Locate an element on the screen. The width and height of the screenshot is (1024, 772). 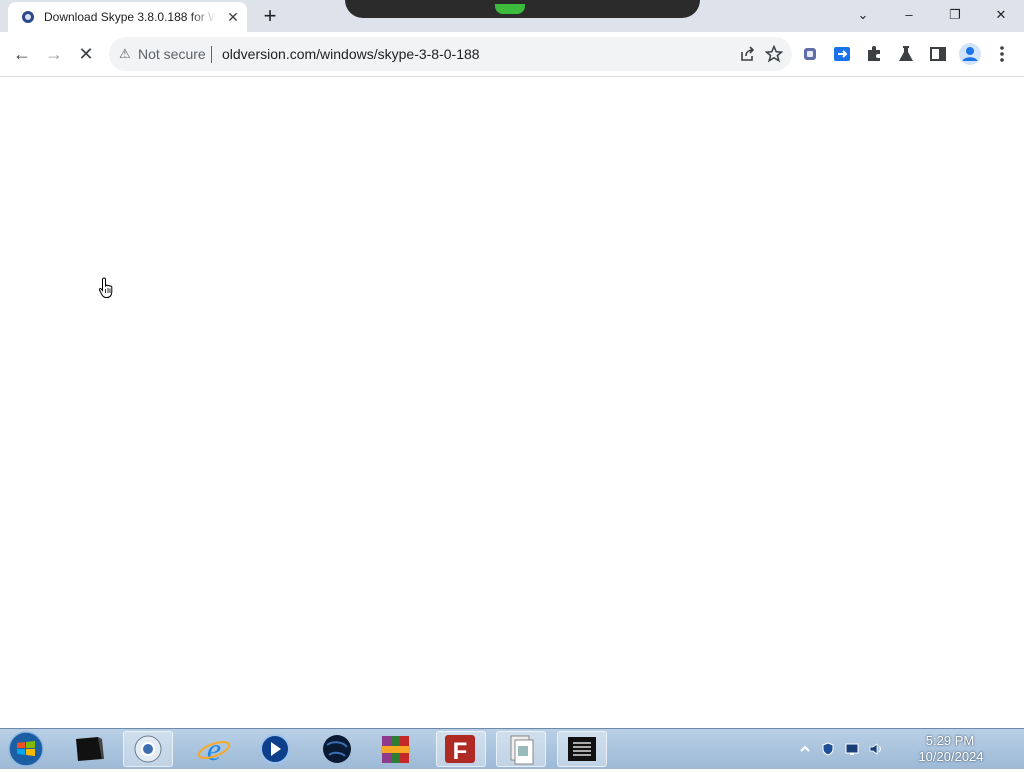
labs-flask-icon is located at coordinates (906, 54).